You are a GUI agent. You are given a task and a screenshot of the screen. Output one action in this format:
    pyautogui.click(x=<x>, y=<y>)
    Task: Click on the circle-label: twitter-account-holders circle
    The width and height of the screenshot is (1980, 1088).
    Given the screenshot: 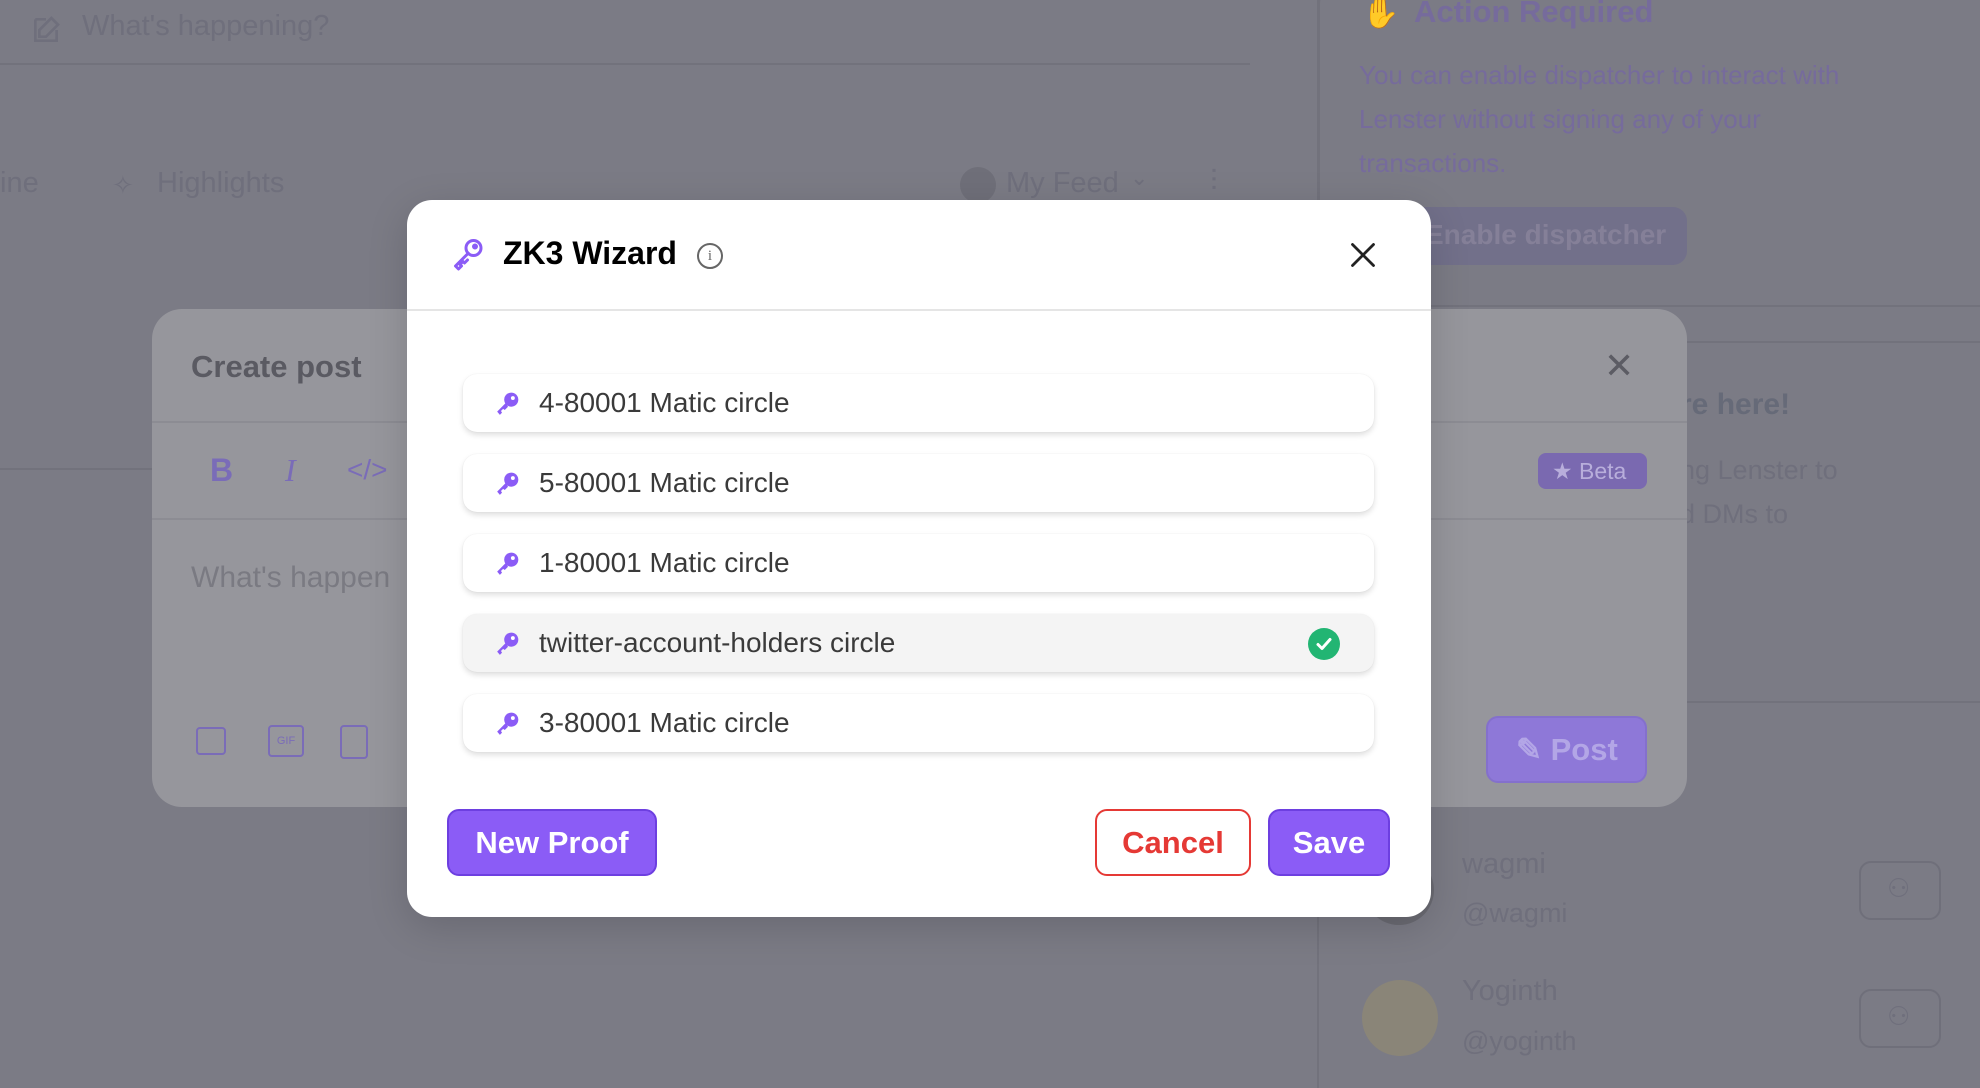 What is the action you would take?
    pyautogui.click(x=717, y=642)
    